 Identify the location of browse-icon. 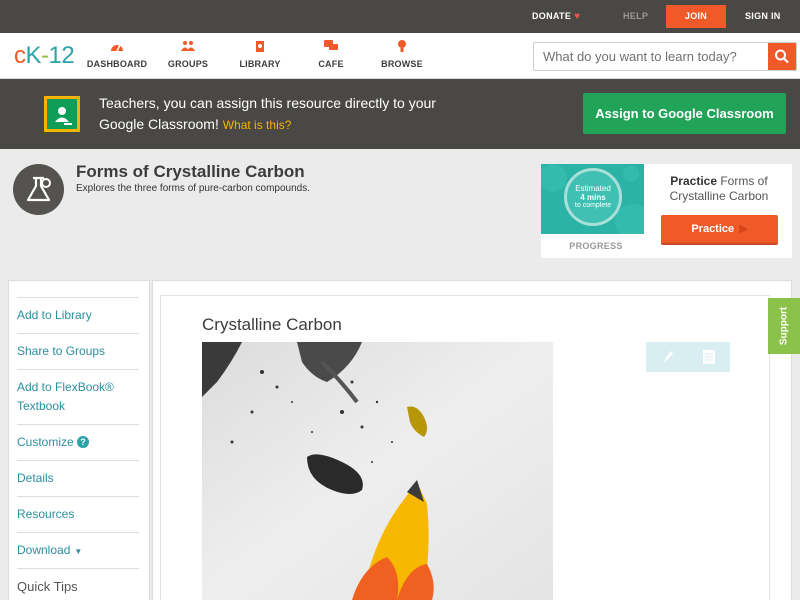
(402, 46).